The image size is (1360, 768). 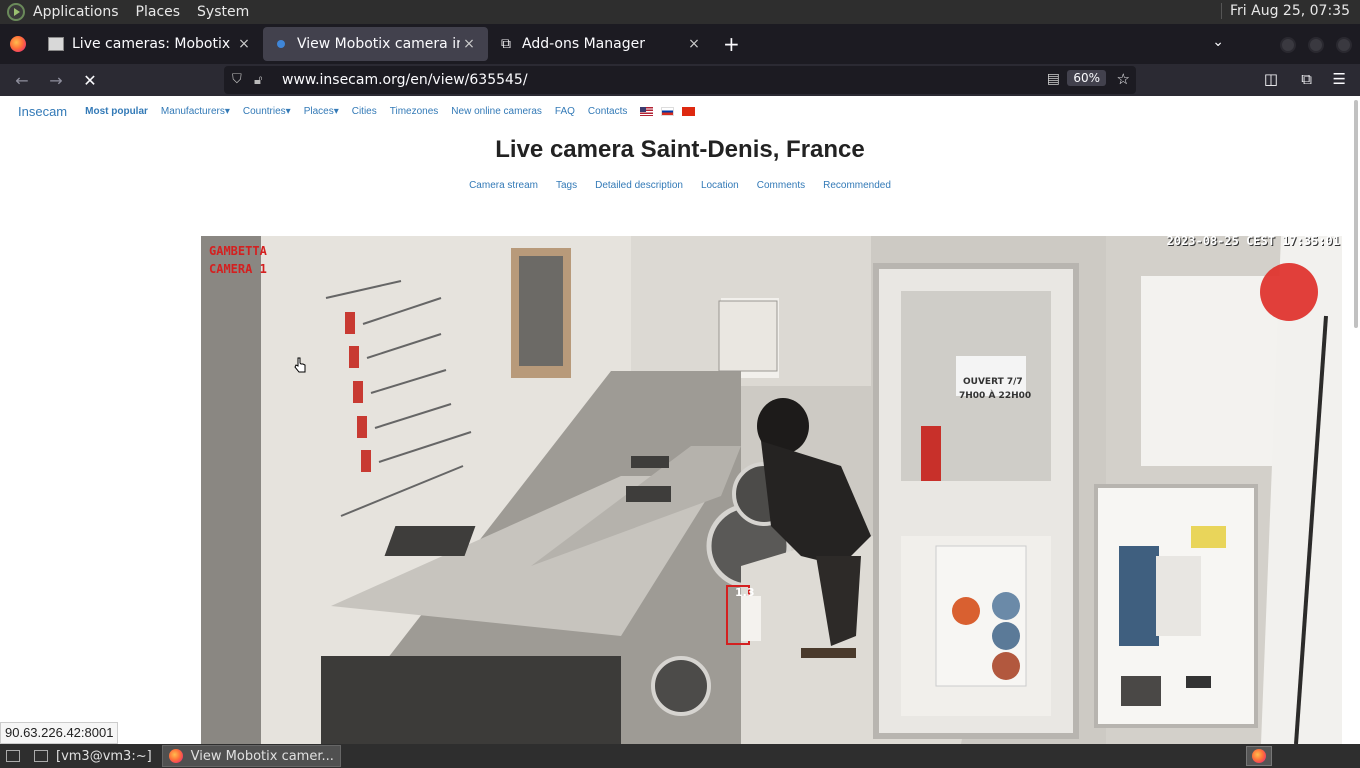 I want to click on nav-new-online-cameras: New online cameras, so click(x=496, y=111).